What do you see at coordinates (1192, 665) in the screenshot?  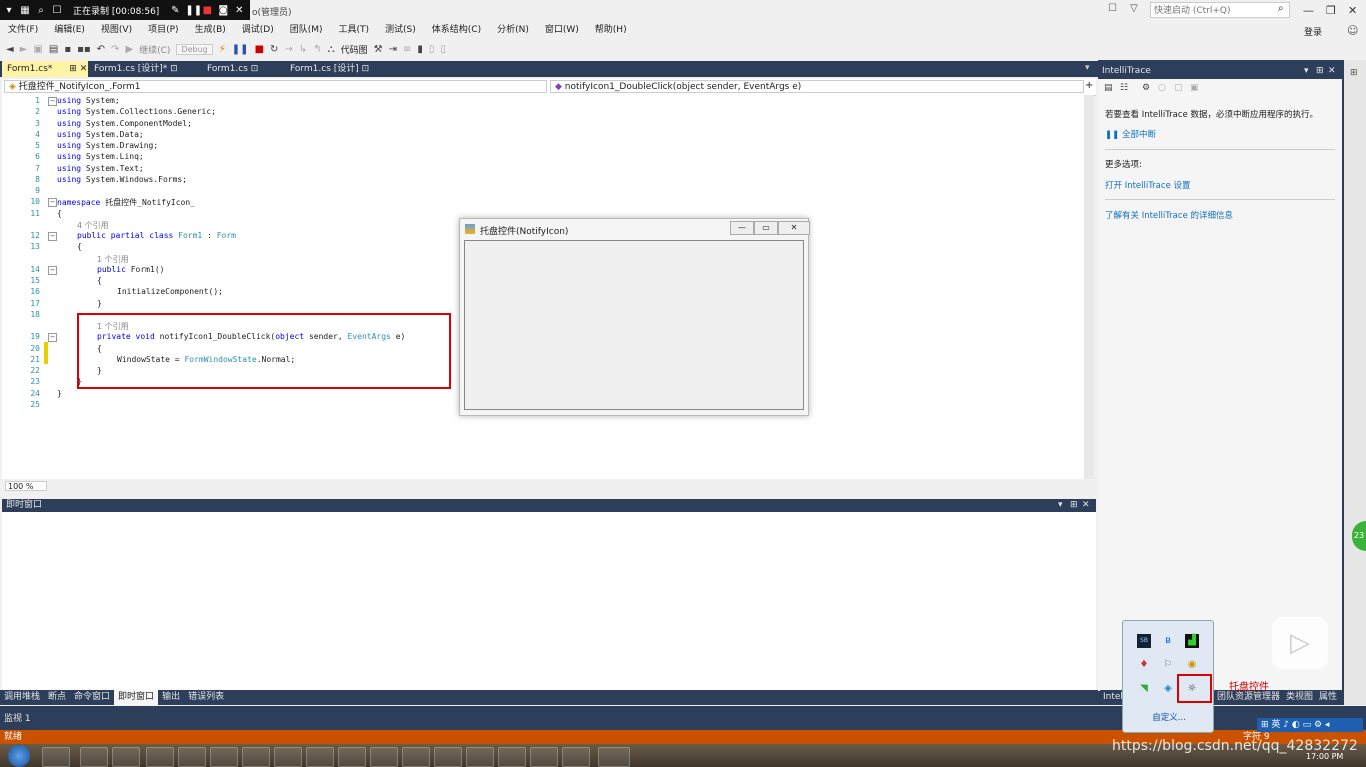 I see `shield-icon: ◉` at bounding box center [1192, 665].